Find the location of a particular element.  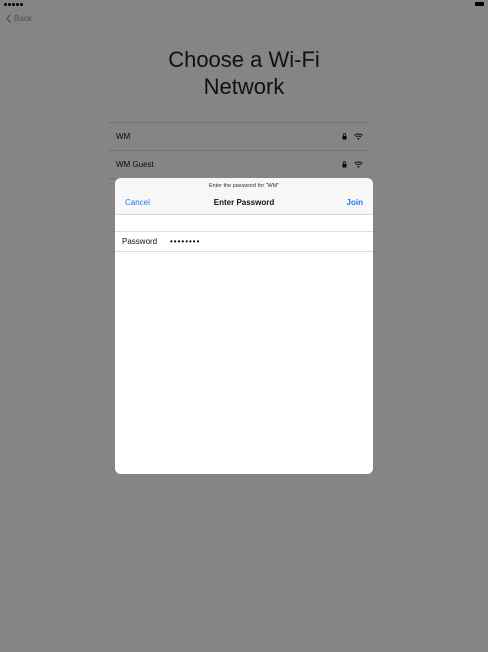

password-label: Password is located at coordinates (140, 241).